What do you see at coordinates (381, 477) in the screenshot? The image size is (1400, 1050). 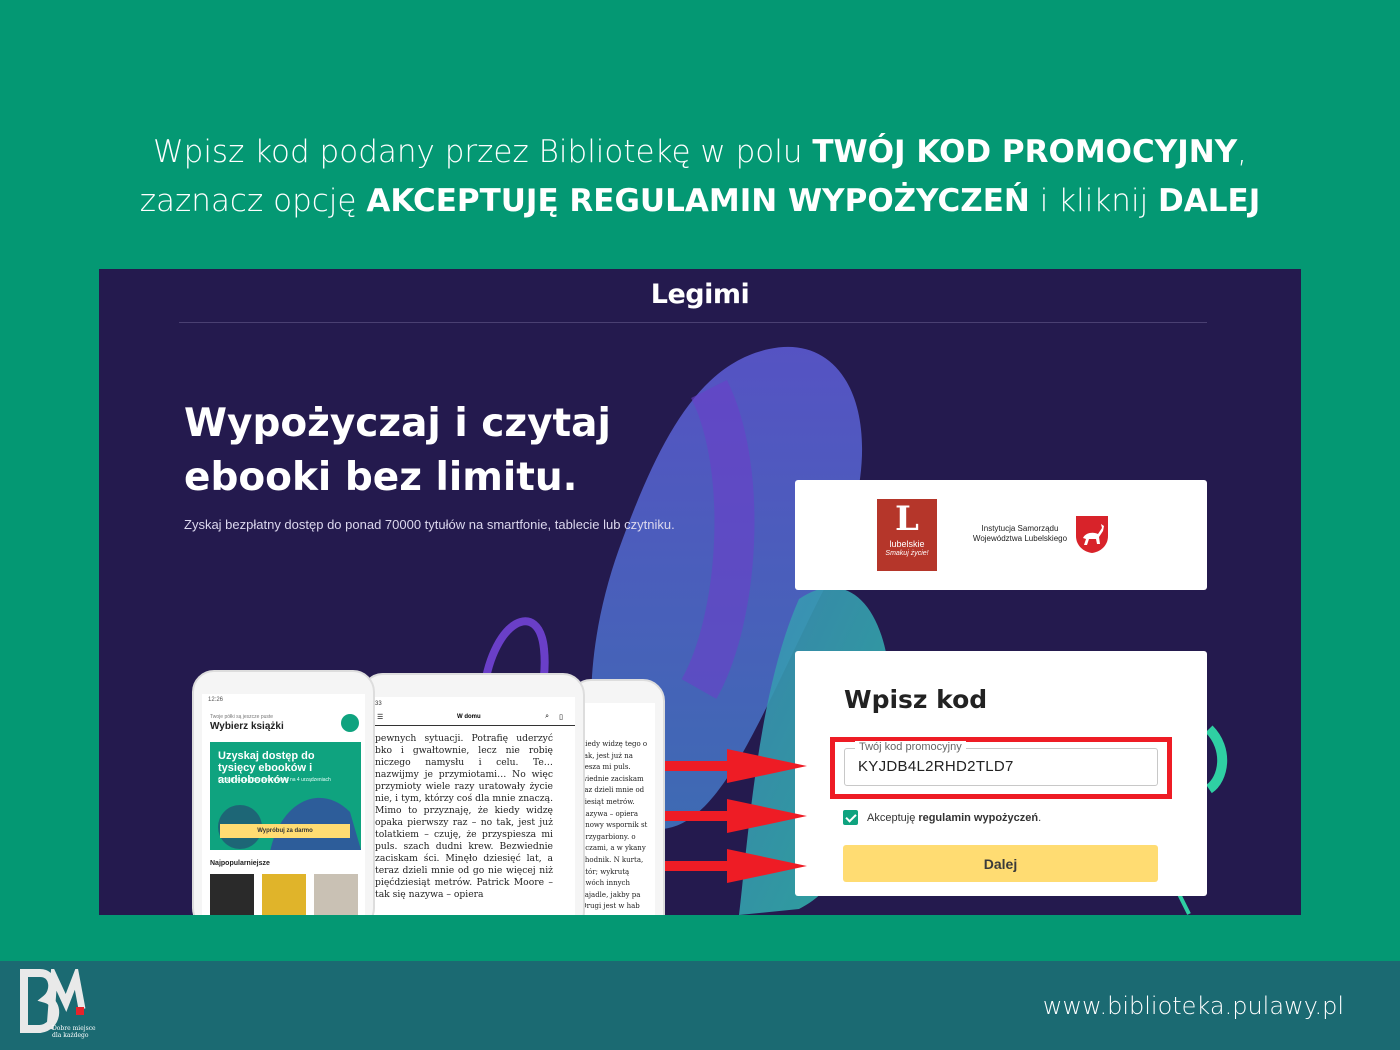 I see `hero-title-line-2: ebooki bez limitu.` at bounding box center [381, 477].